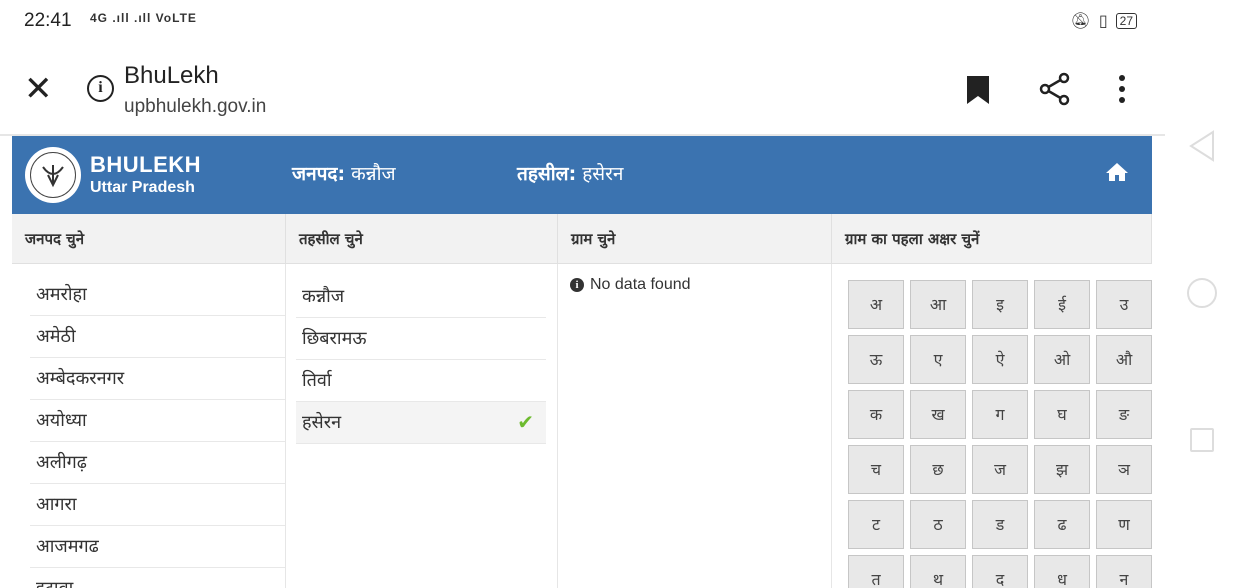 This screenshot has width=1242, height=588. Describe the element at coordinates (938, 414) in the screenshot. I see `letter-key: ख` at that location.